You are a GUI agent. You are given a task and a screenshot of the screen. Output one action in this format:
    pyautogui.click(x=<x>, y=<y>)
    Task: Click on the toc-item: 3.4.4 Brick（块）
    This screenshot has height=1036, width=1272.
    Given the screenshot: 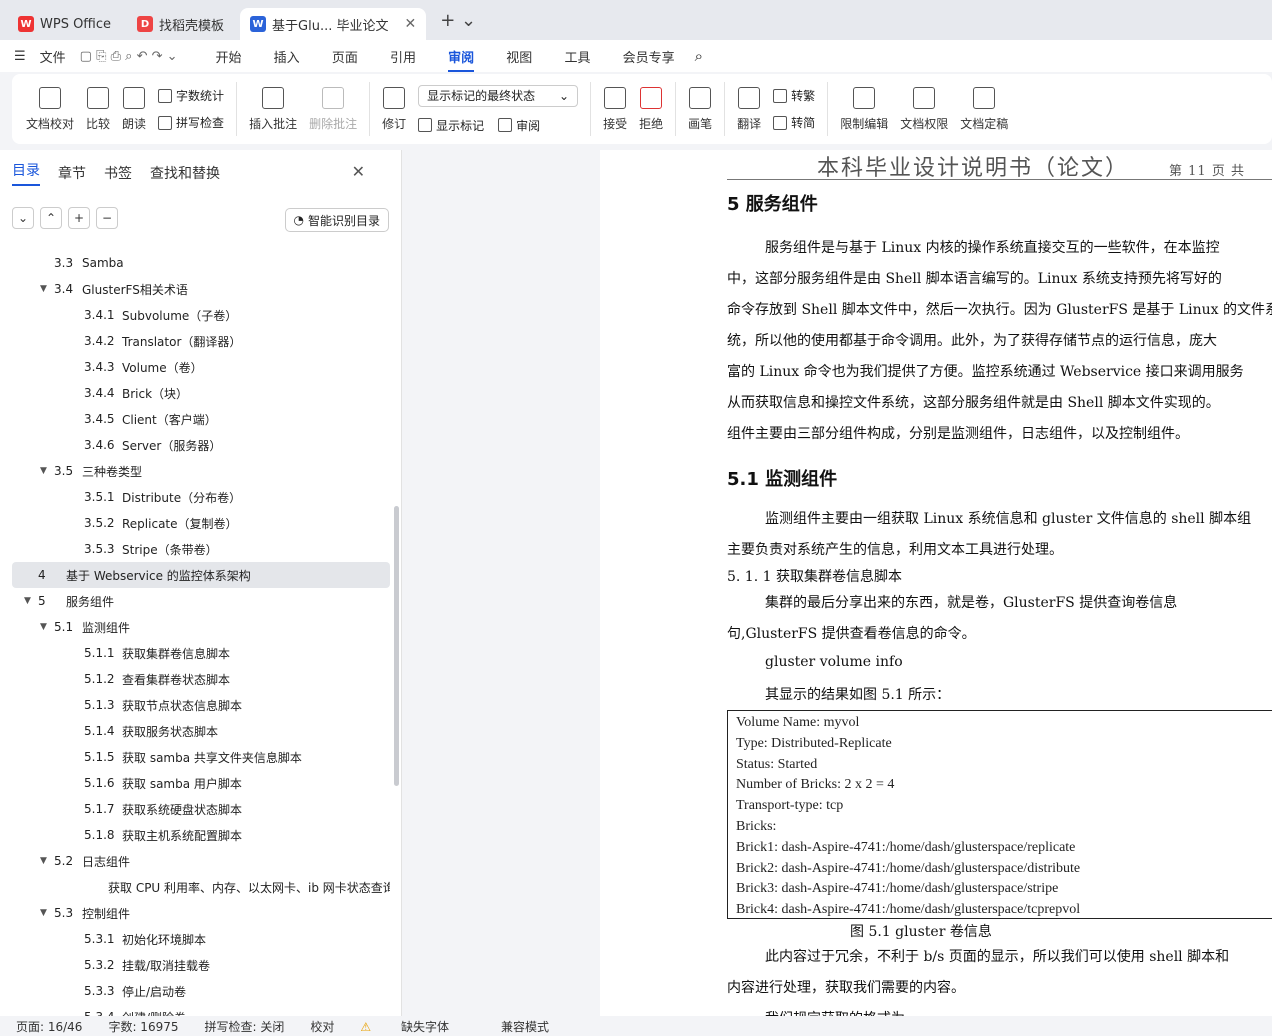 What is the action you would take?
    pyautogui.click(x=201, y=393)
    